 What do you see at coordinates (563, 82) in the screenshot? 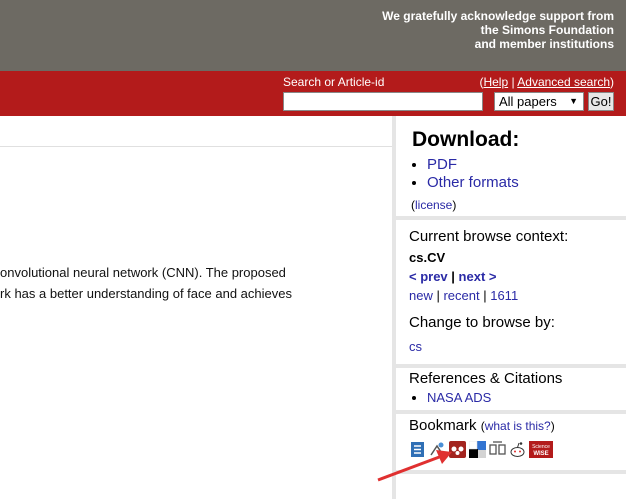
I see `advanced-search-link: Advanced search` at bounding box center [563, 82].